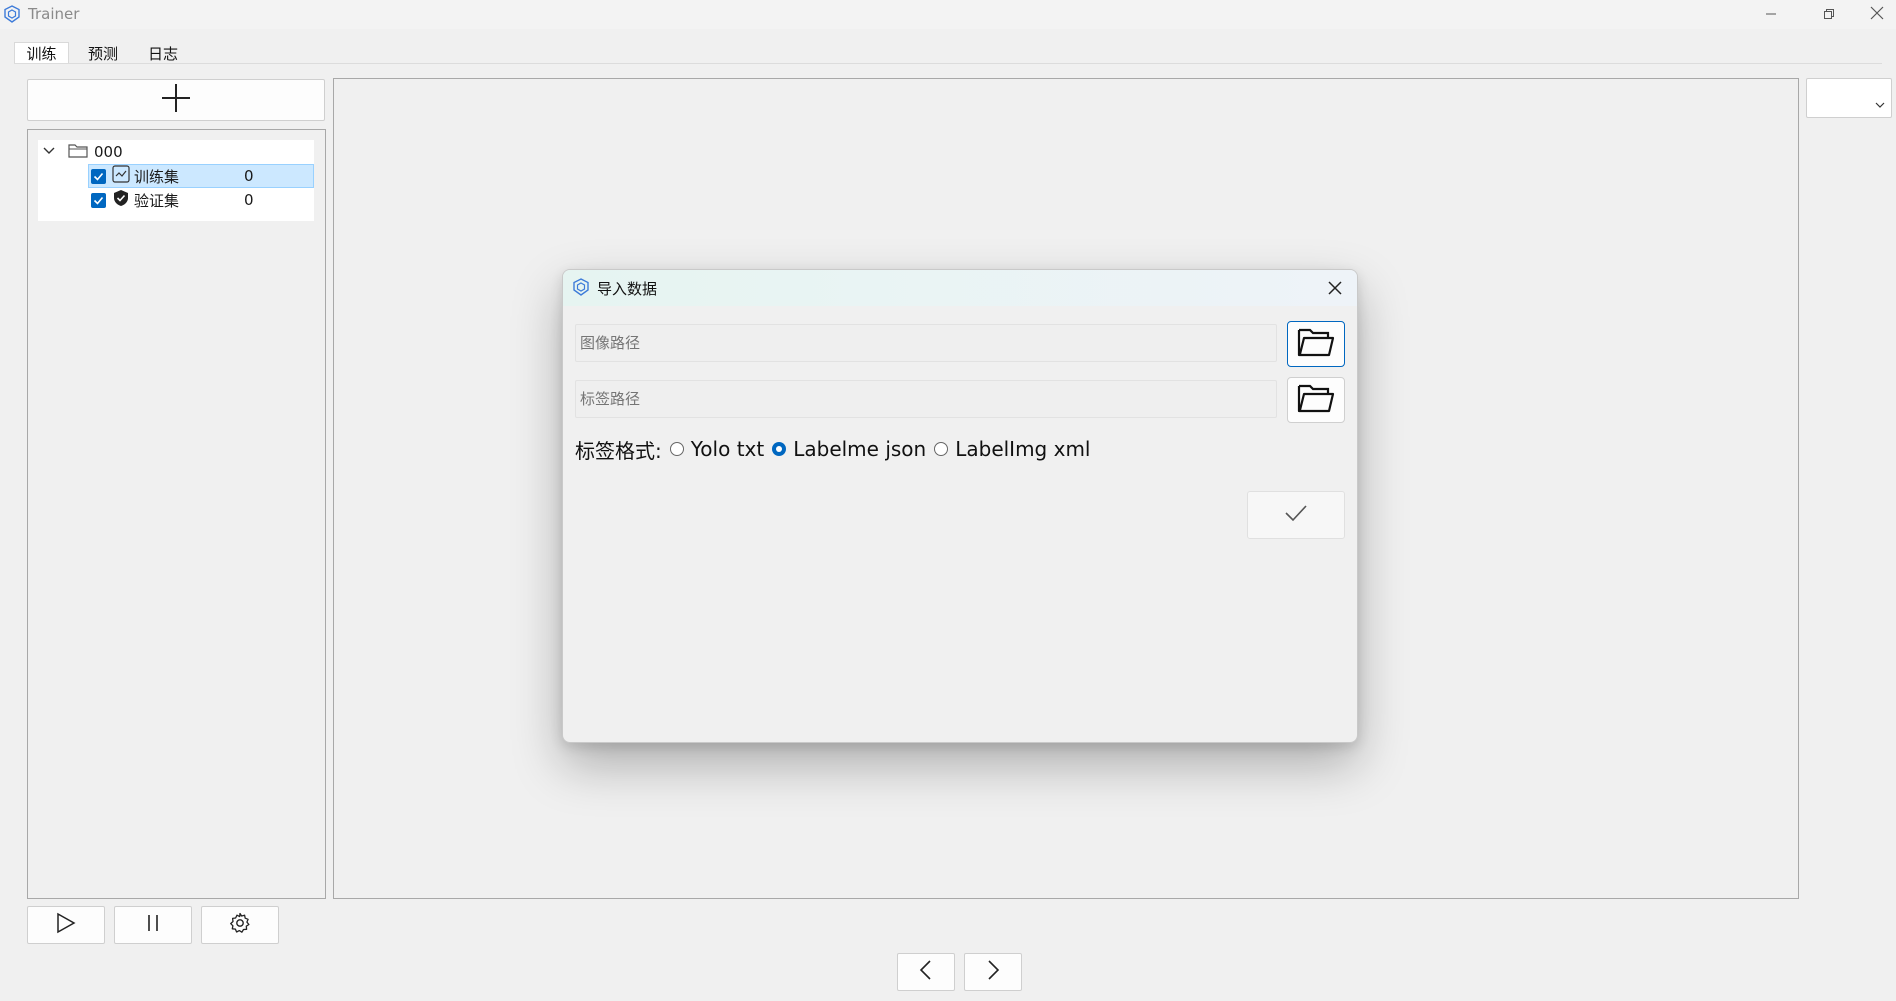  I want to click on minimize-icon, so click(1771, 14).